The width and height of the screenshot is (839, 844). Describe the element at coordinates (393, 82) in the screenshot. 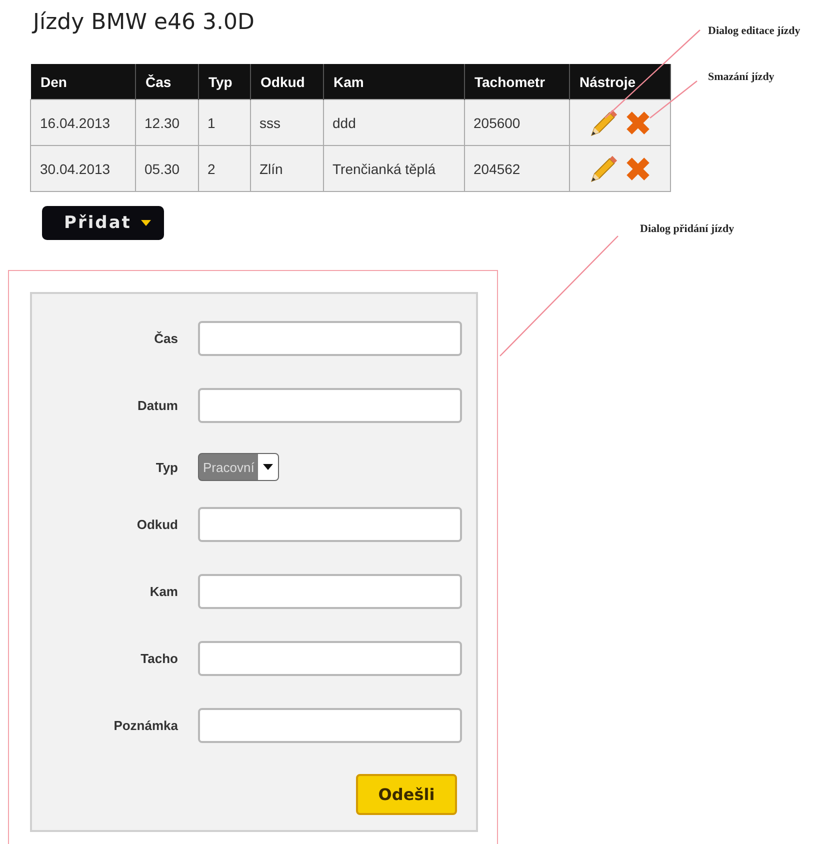

I see `column-header: Kam` at that location.